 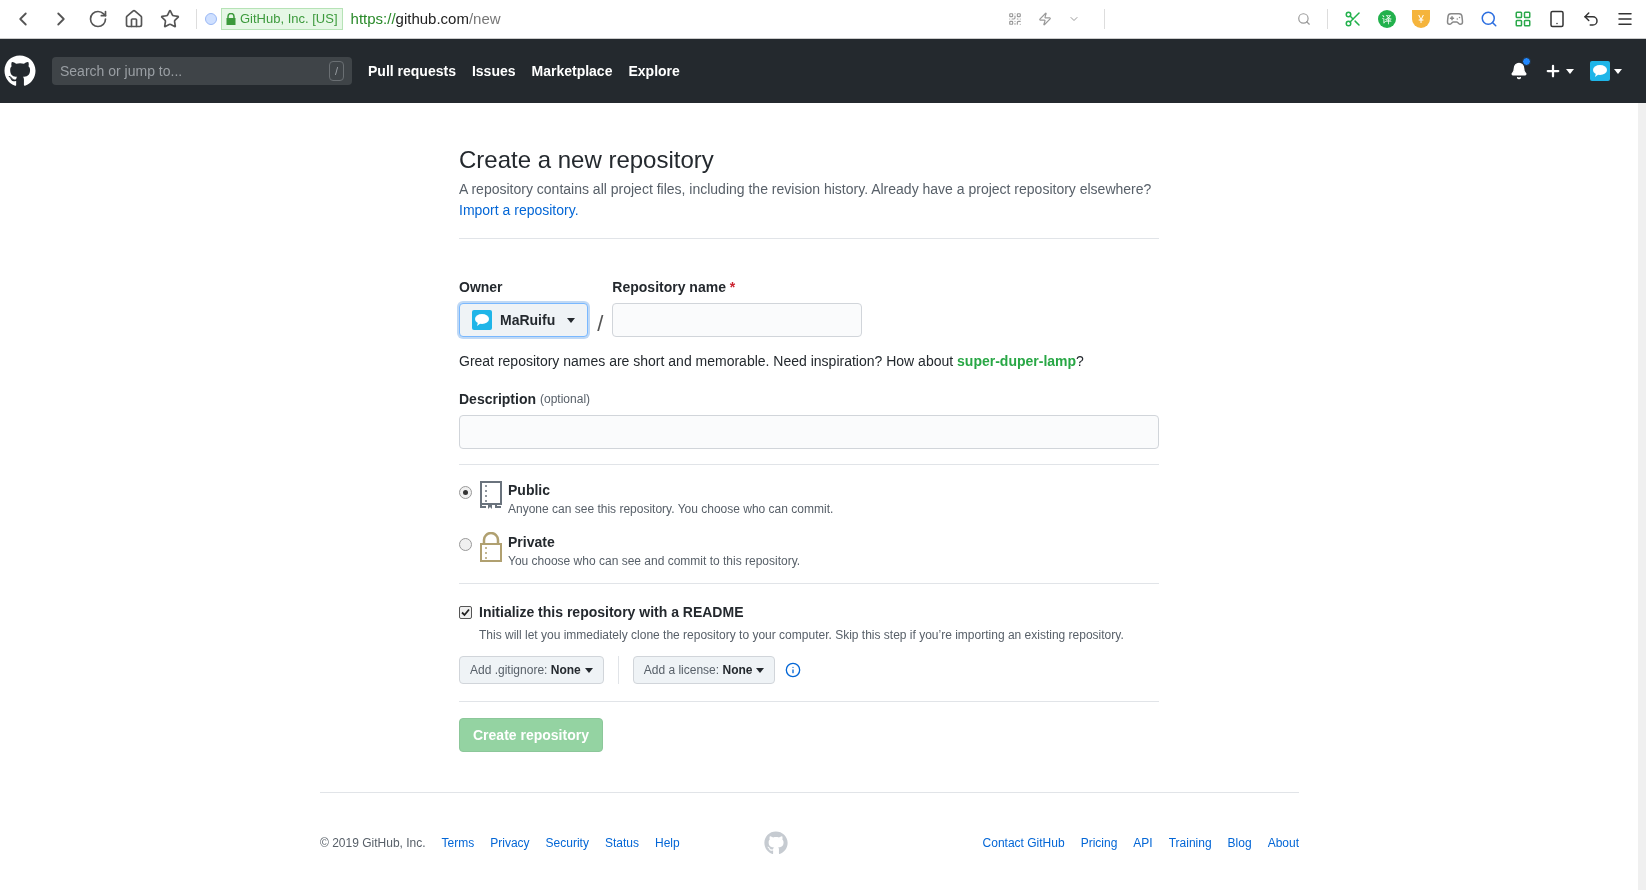 What do you see at coordinates (806, 189) in the screenshot?
I see `page-subtitle: A repository contains all project files, including the revision history. Already have a project repository elsewhere?` at bounding box center [806, 189].